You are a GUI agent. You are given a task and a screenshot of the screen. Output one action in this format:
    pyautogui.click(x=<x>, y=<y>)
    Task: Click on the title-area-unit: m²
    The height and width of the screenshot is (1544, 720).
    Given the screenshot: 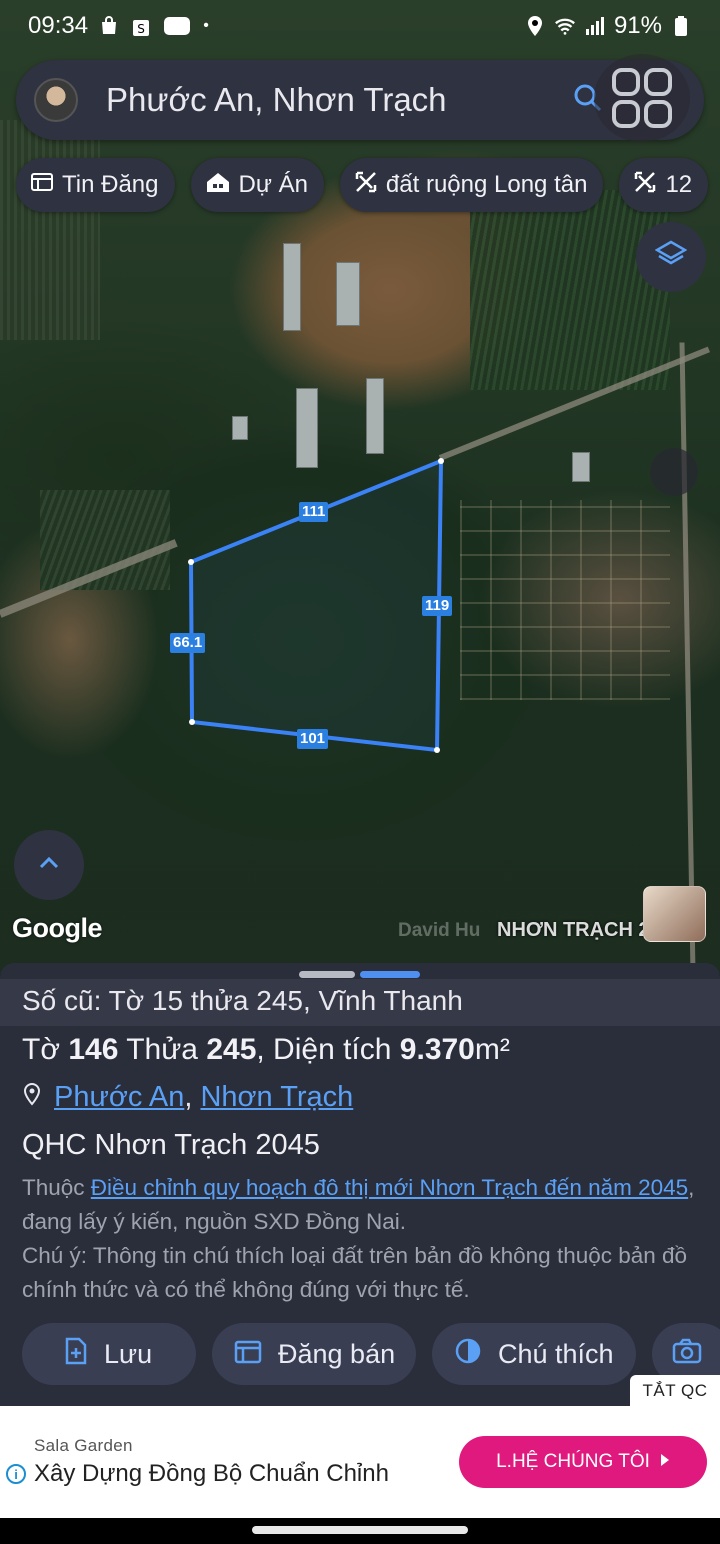 What is the action you would take?
    pyautogui.click(x=492, y=1049)
    